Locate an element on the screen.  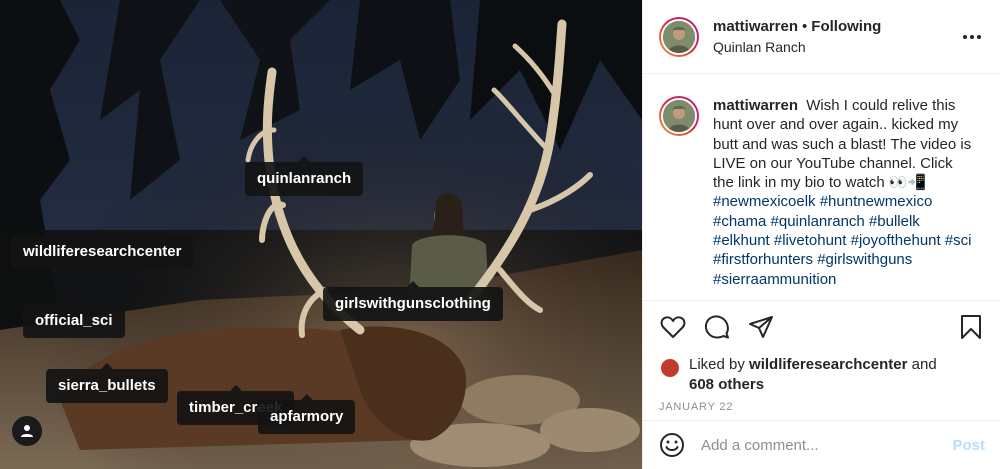
photo-tag: sierra_bullets is located at coordinates (107, 383).